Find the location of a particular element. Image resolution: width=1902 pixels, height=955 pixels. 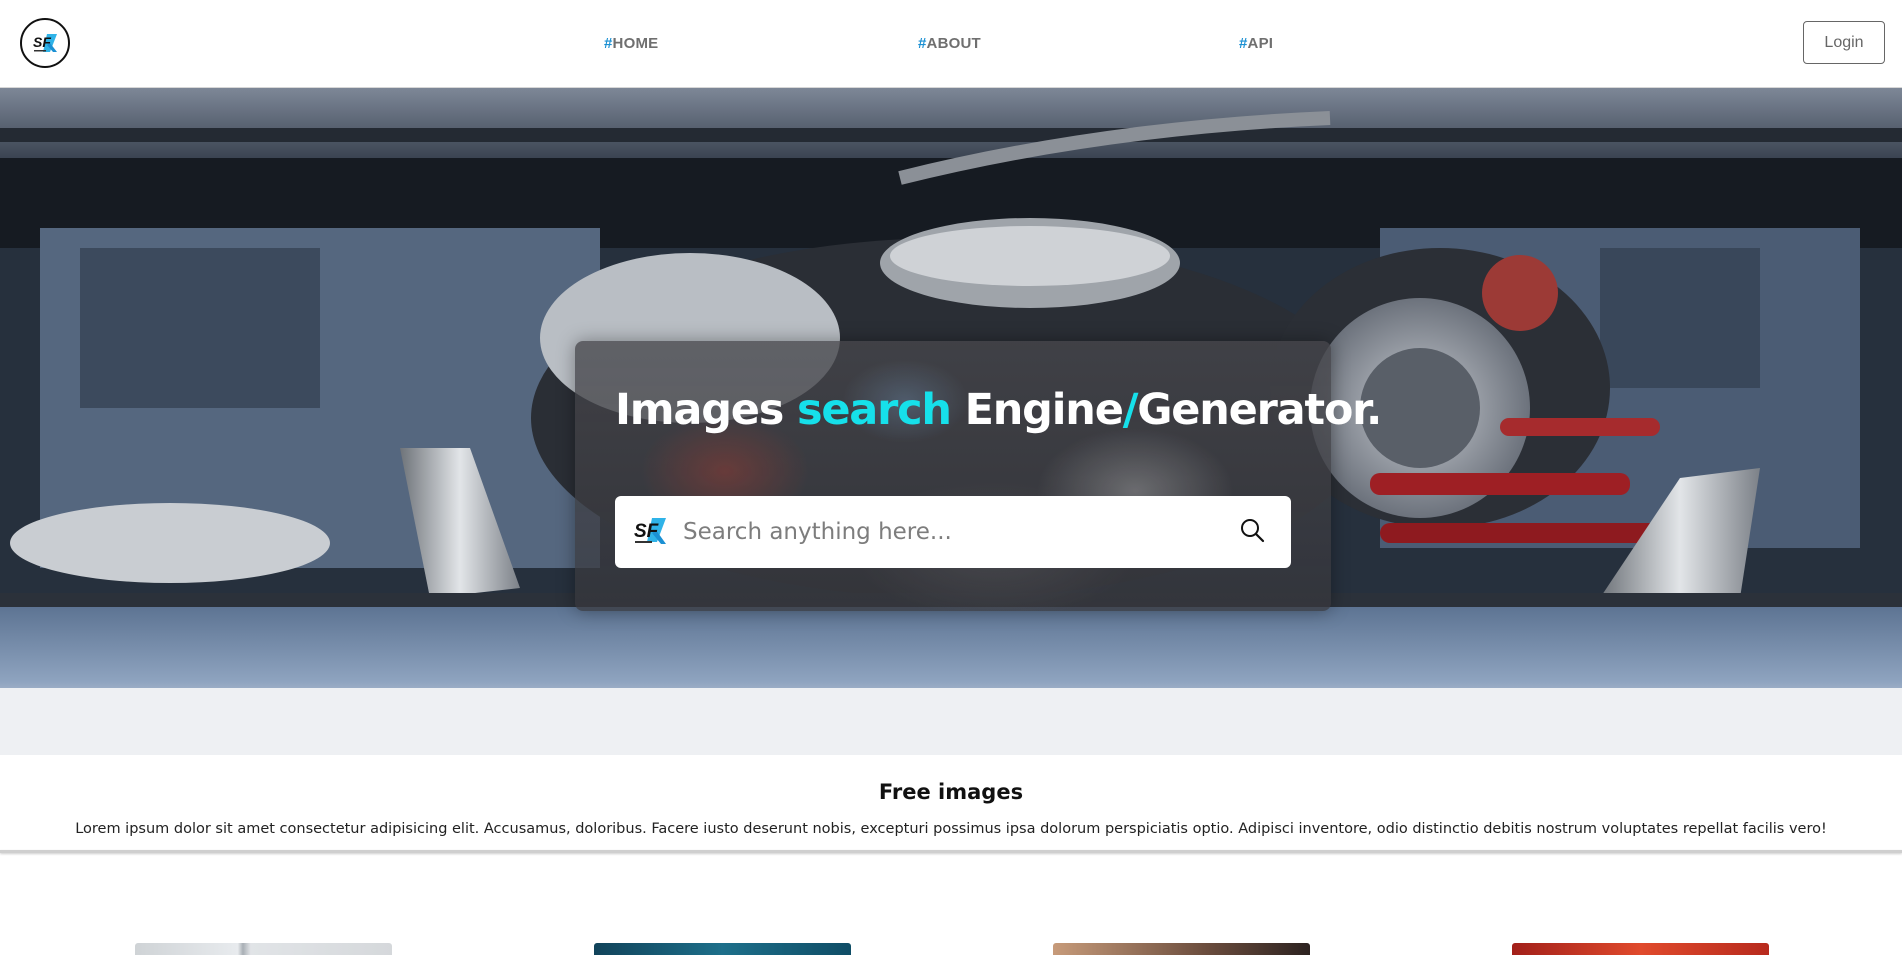

hero-headline: Images search Engine/Generator. is located at coordinates (998, 410).